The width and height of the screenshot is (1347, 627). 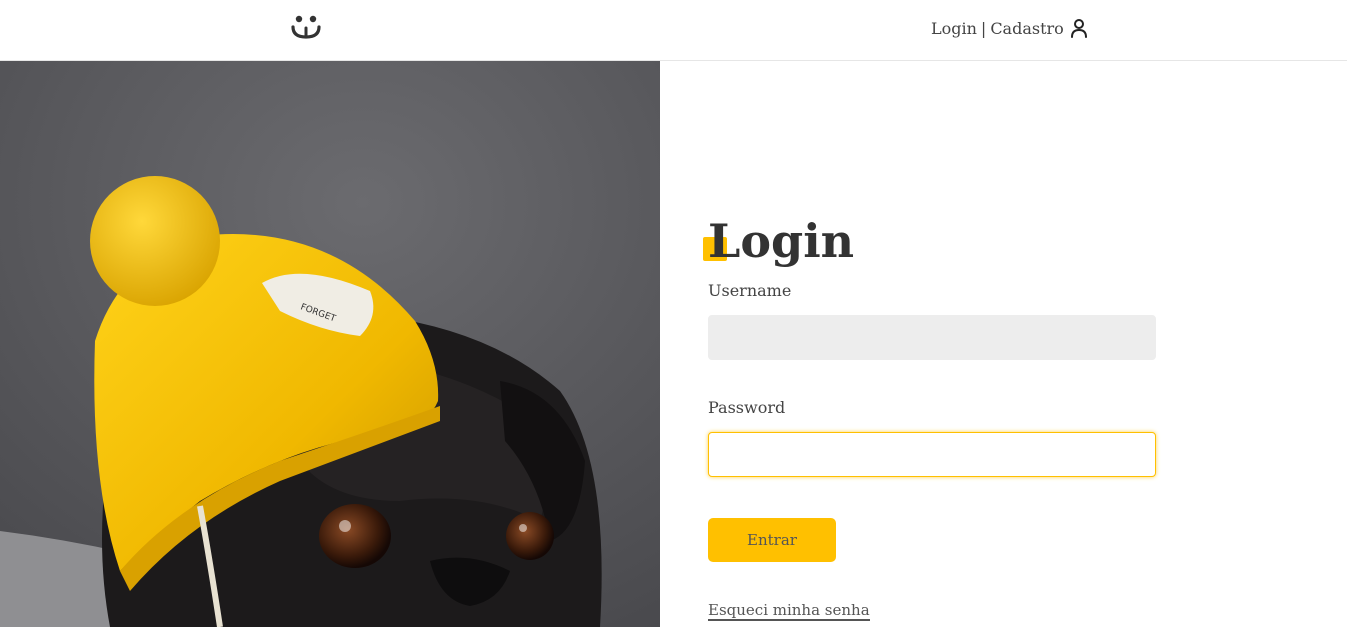 What do you see at coordinates (306, 28) in the screenshot?
I see `dog-face-logo-icon` at bounding box center [306, 28].